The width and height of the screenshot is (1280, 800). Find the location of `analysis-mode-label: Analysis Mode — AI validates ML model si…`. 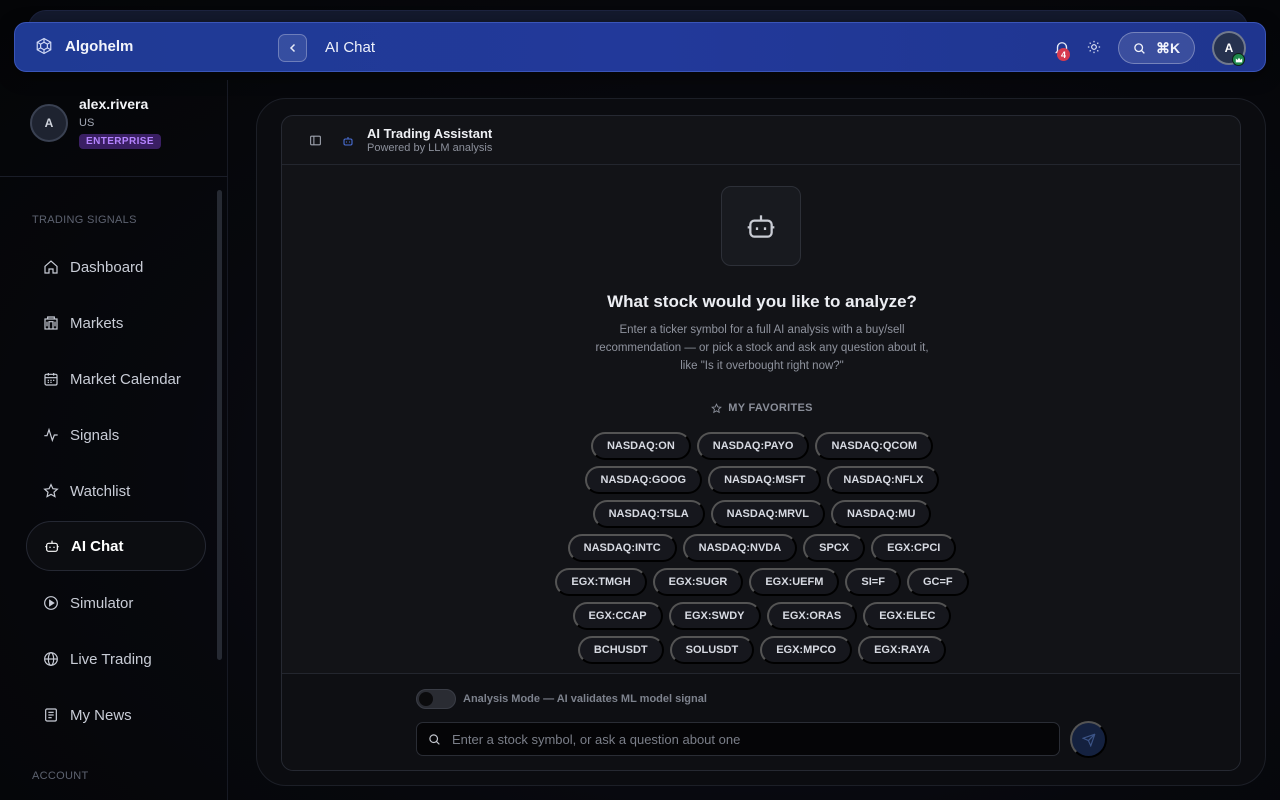

analysis-mode-label: Analysis Mode — AI validates ML model si… is located at coordinates (585, 699).